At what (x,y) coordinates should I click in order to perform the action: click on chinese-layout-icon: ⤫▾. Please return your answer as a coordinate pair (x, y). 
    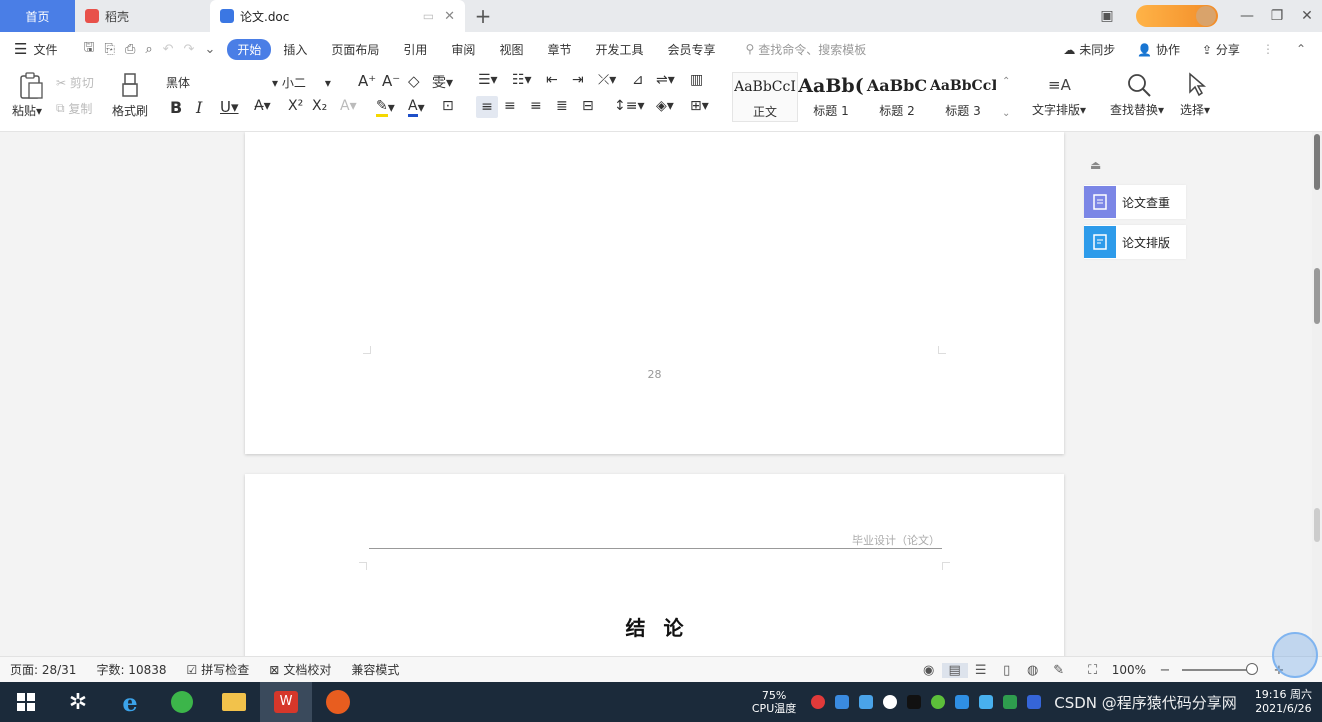
    Looking at the image, I should click on (607, 80).